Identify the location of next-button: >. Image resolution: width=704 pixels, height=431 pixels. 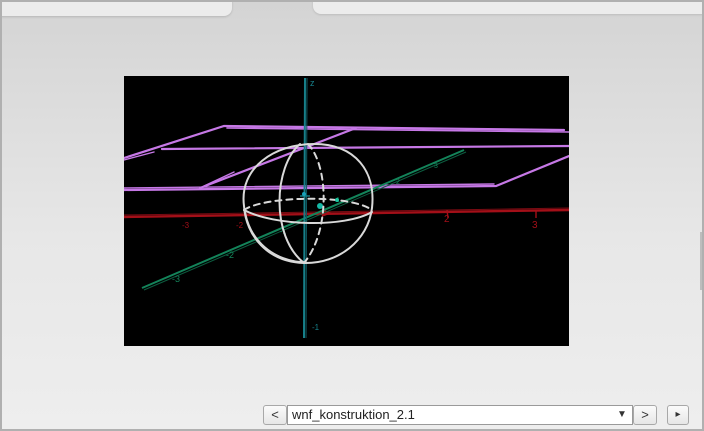
(645, 415).